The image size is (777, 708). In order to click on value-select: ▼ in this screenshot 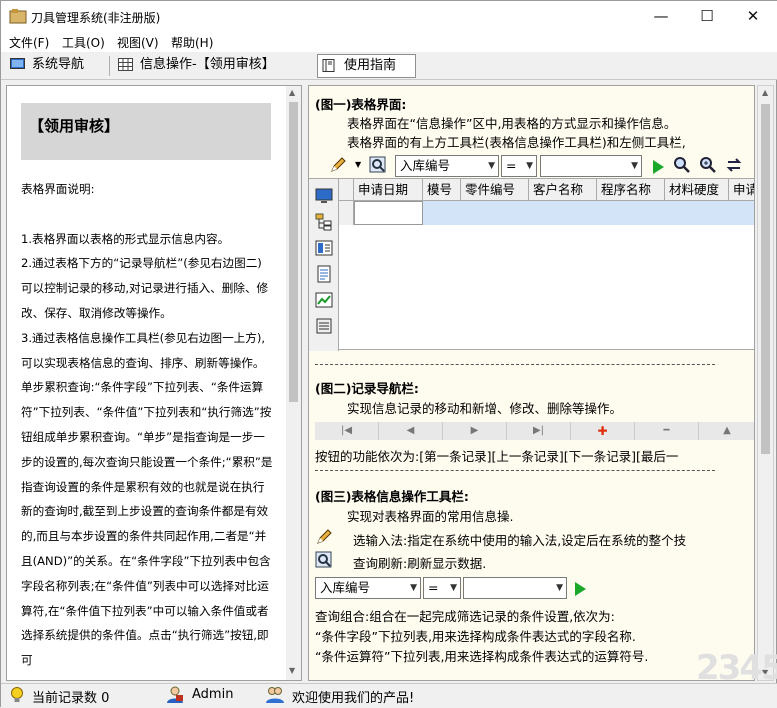, I will do `click(591, 166)`.